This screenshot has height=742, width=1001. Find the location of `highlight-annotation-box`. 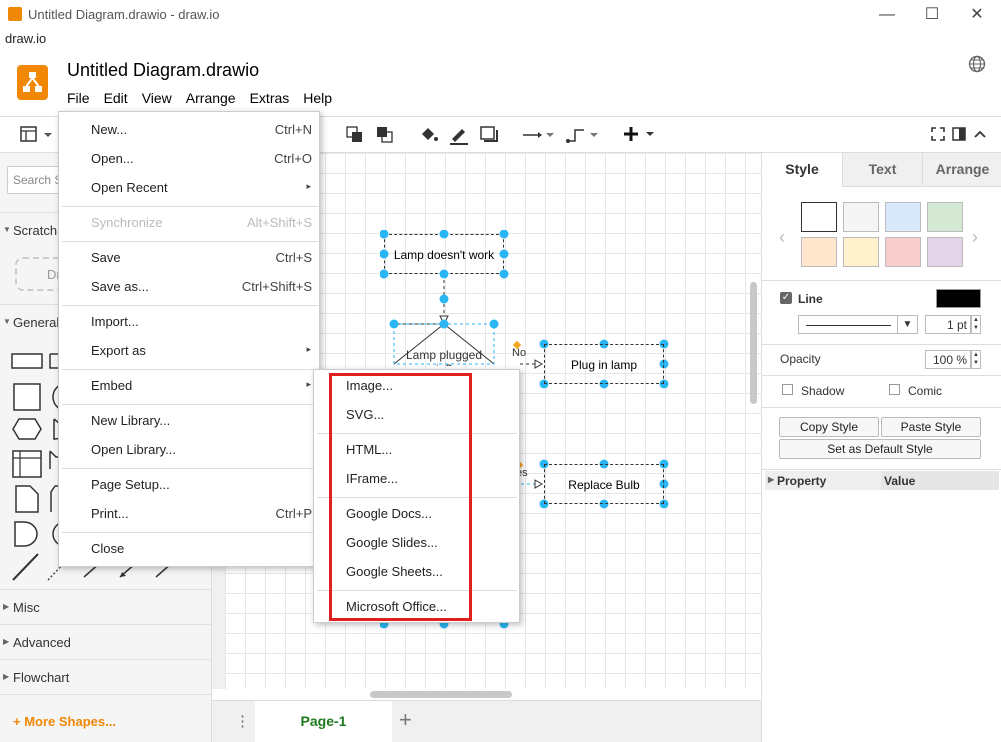

highlight-annotation-box is located at coordinates (400, 497).